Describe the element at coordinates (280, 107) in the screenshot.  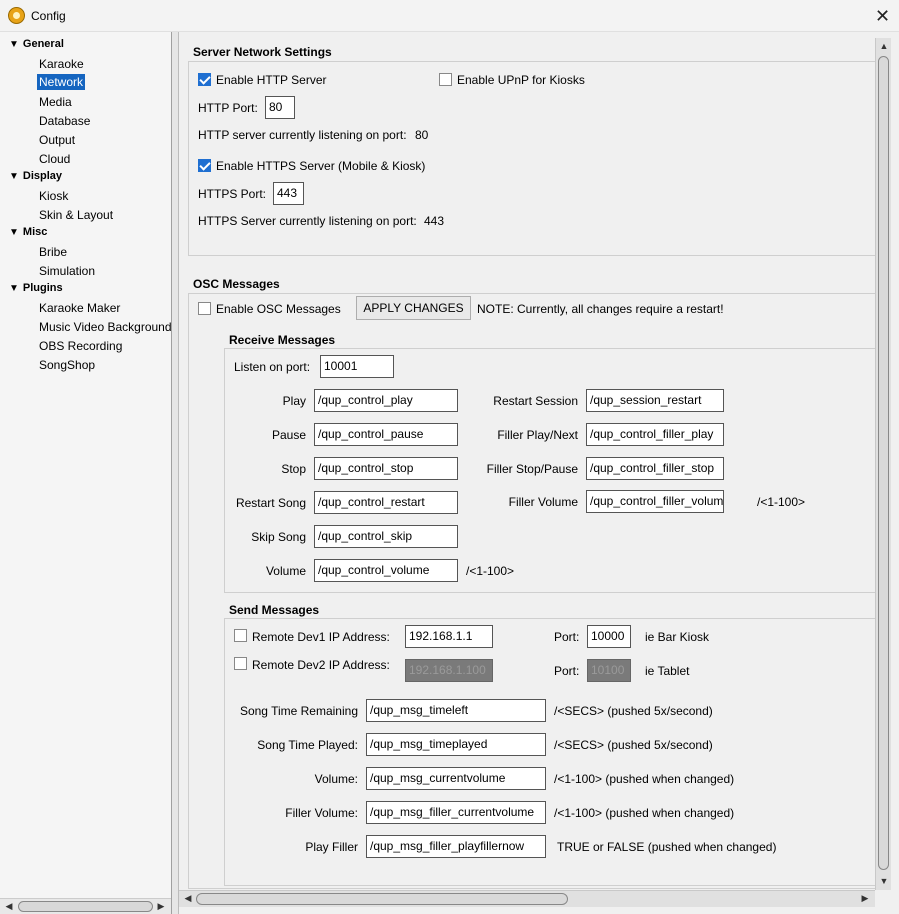
I see `http-port-field: 80` at that location.